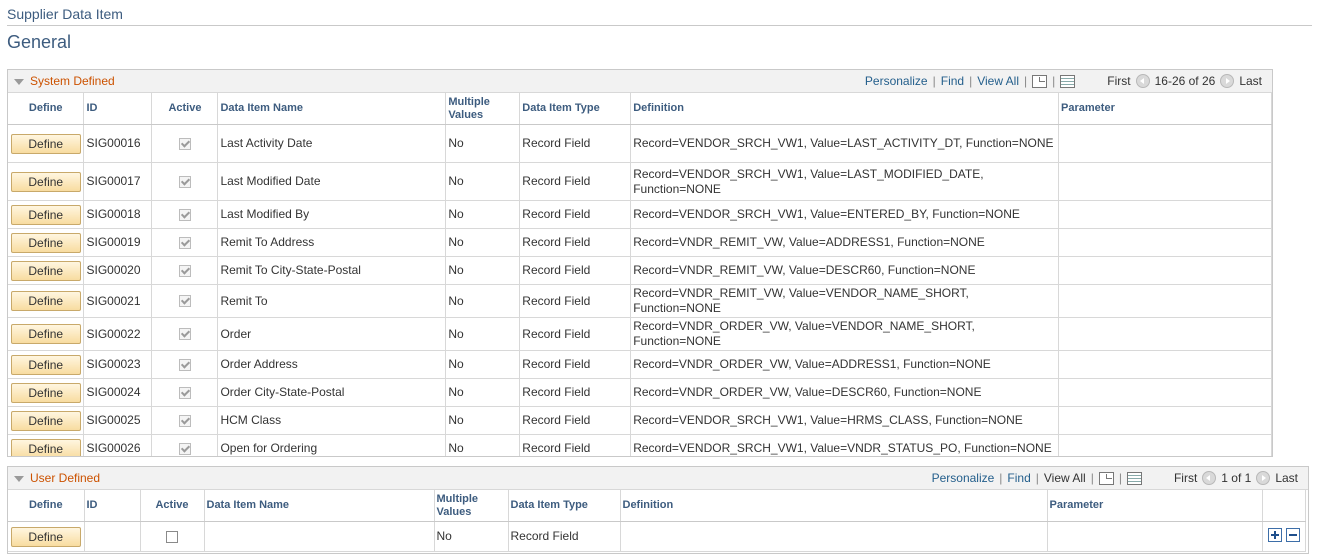 This screenshot has width=1318, height=556. Describe the element at coordinates (1118, 81) in the screenshot. I see `first-link: First` at that location.